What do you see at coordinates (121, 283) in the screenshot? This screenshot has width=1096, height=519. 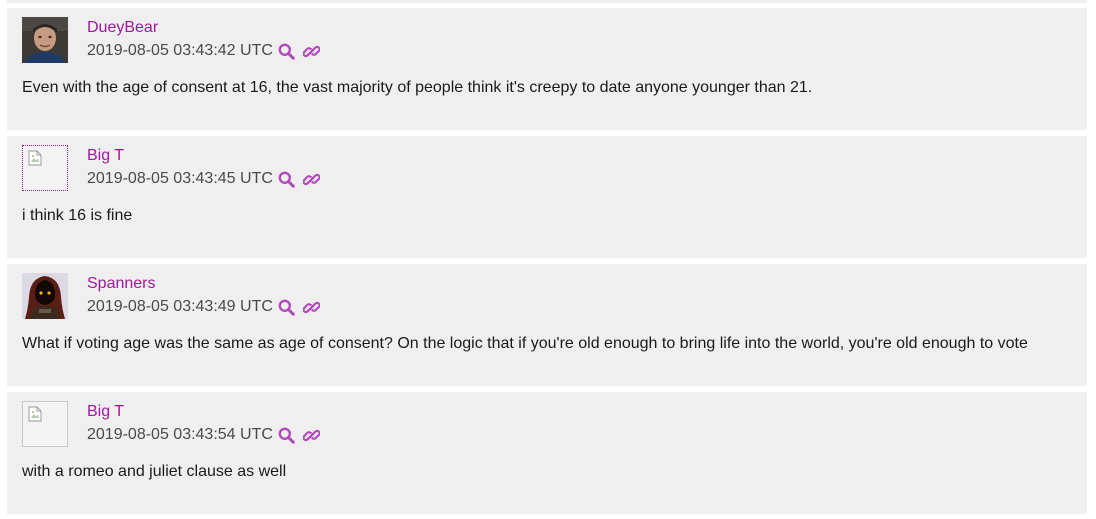 I see `username-link: Spanners` at bounding box center [121, 283].